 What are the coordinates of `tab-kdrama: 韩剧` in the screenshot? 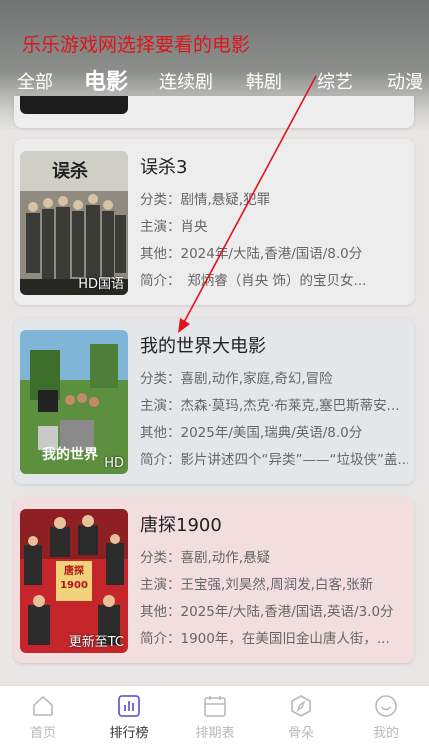 It's located at (264, 81).